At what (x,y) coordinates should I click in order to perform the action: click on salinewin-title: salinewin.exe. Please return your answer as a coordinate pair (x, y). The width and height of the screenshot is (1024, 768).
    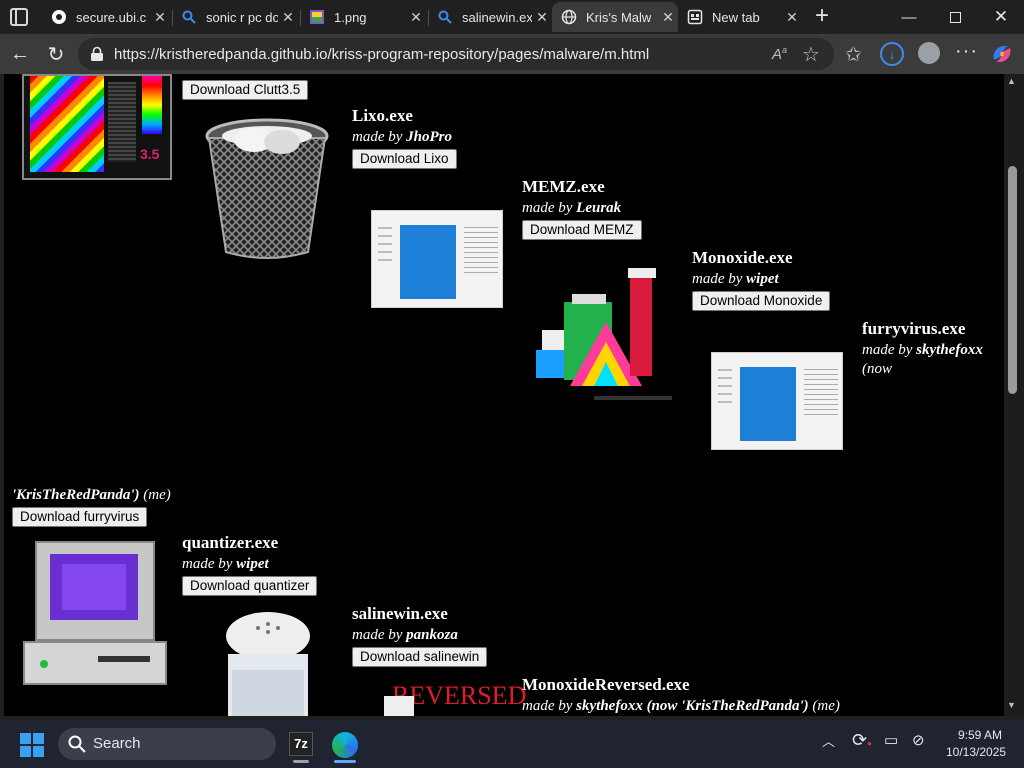
    Looking at the image, I should click on (400, 613).